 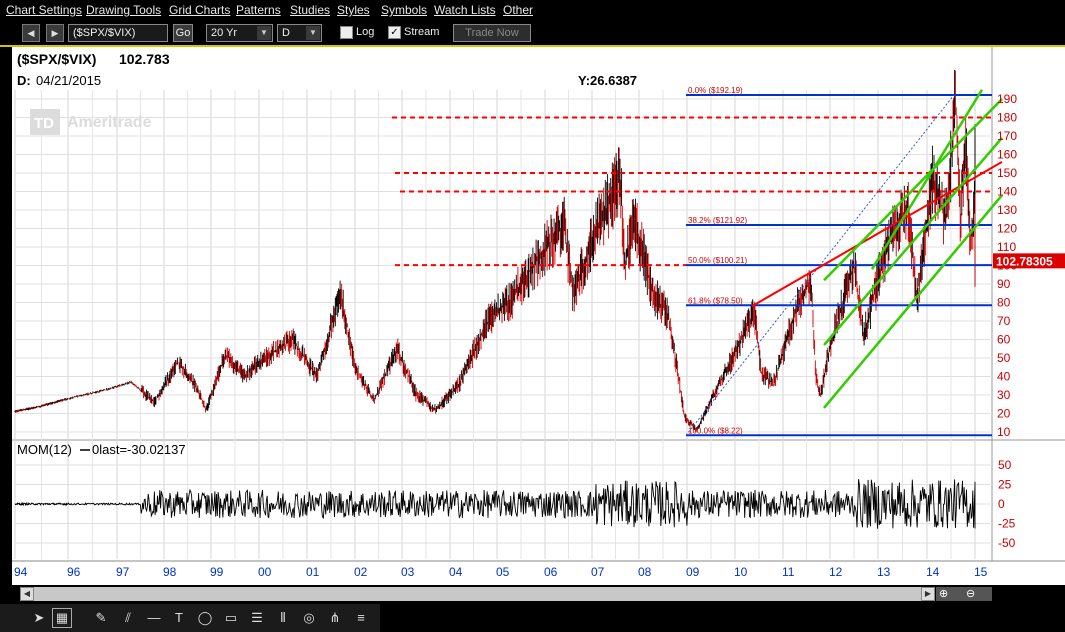 What do you see at coordinates (551, 572) in the screenshot?
I see `x-tick-label: 06` at bounding box center [551, 572].